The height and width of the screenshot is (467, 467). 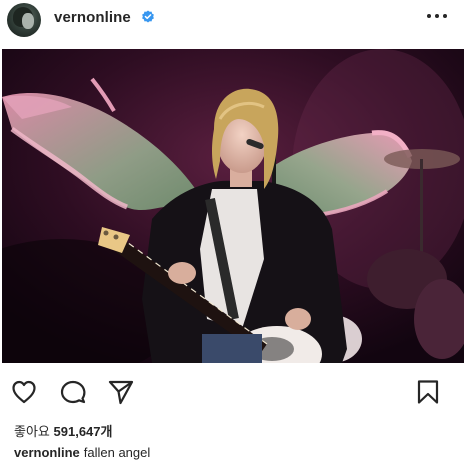 I want to click on post-header: vernonline, so click(x=233, y=20).